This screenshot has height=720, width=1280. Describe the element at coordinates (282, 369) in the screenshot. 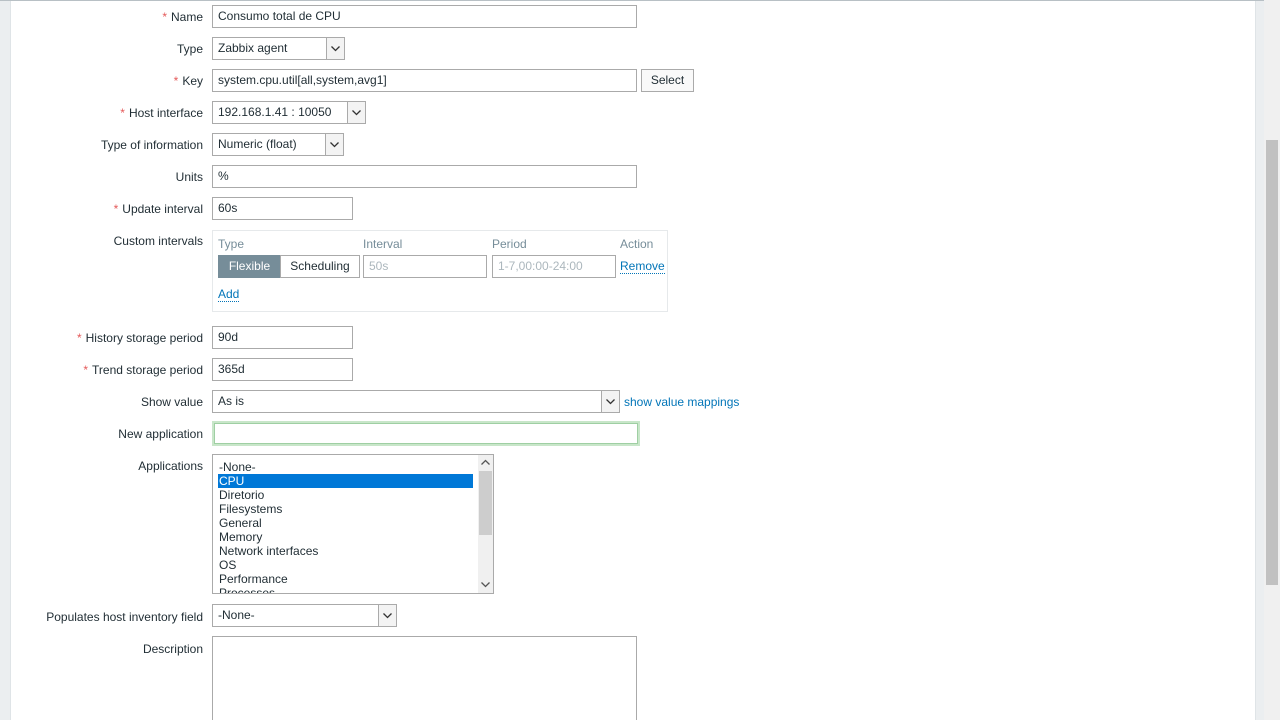

I see `trend-input: 365d` at that location.